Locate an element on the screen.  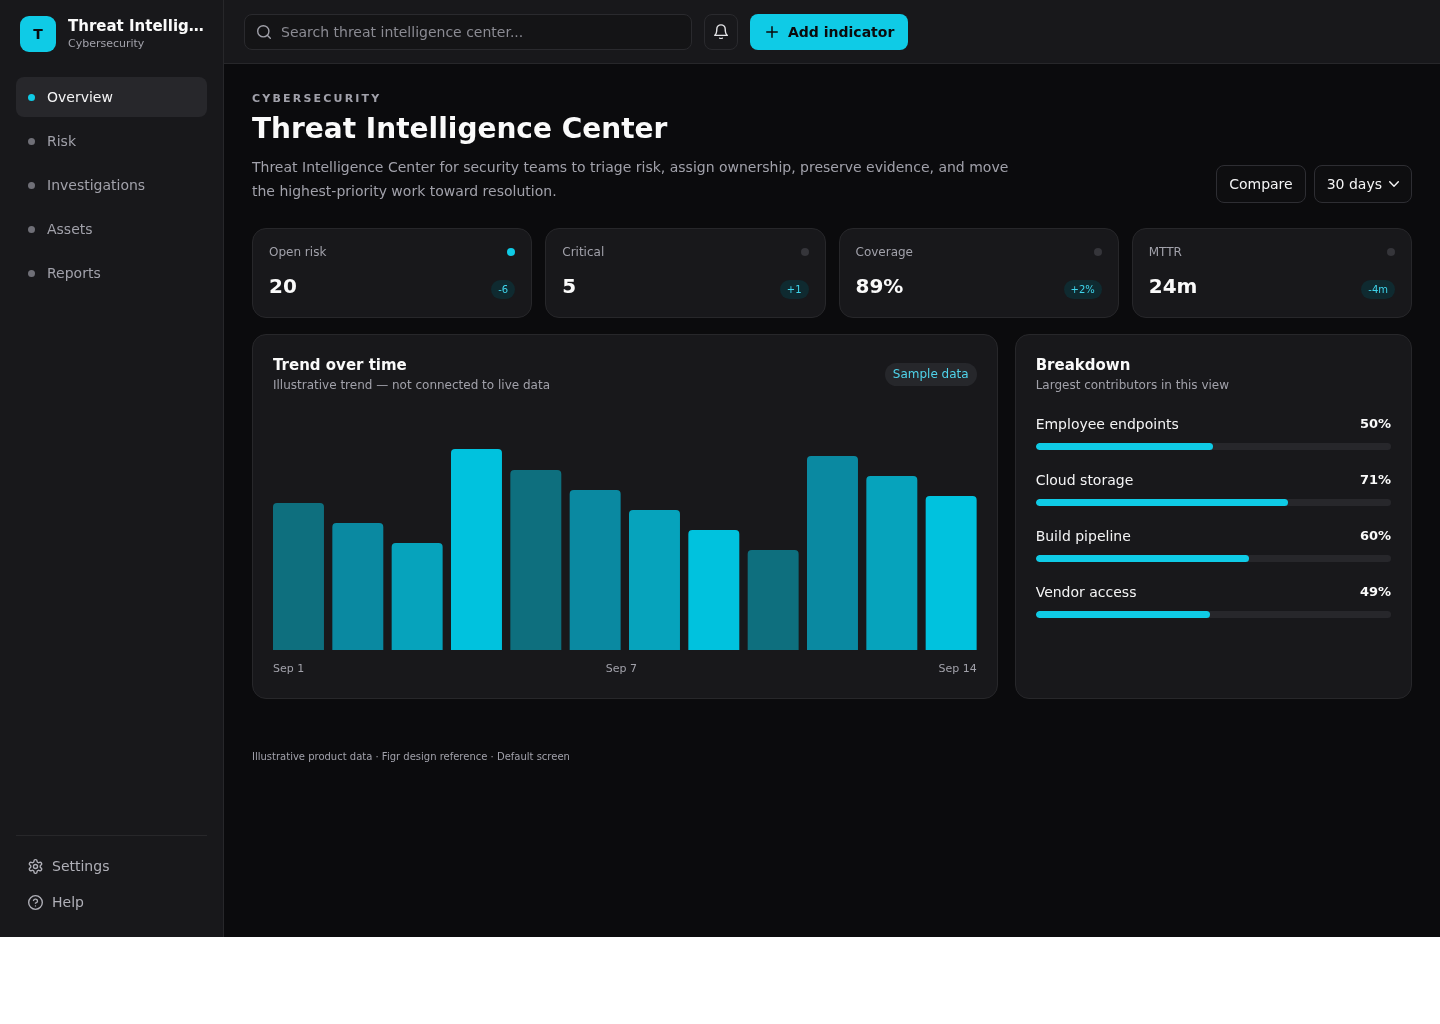
add-indicator-button: Add indicator is located at coordinates (829, 31).